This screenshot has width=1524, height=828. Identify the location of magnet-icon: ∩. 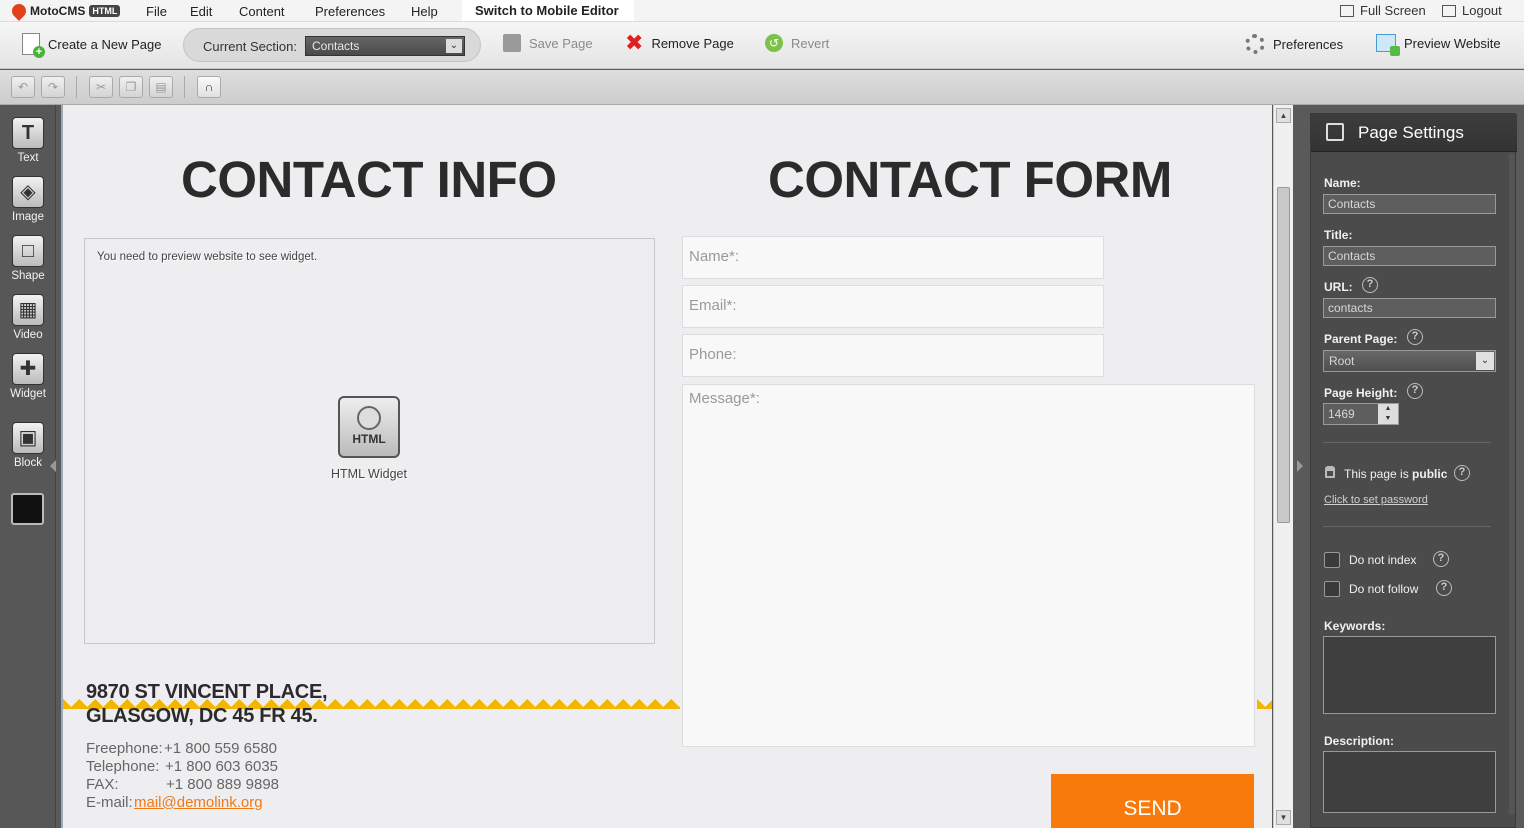
(209, 87).